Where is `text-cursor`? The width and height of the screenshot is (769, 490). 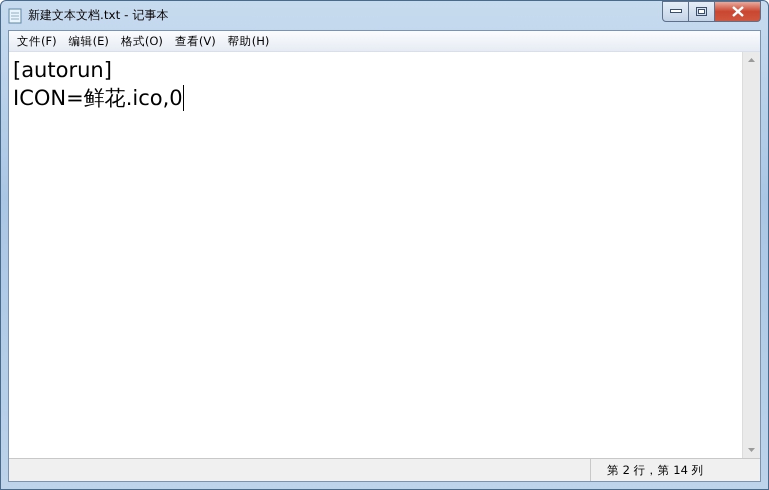 text-cursor is located at coordinates (183, 98).